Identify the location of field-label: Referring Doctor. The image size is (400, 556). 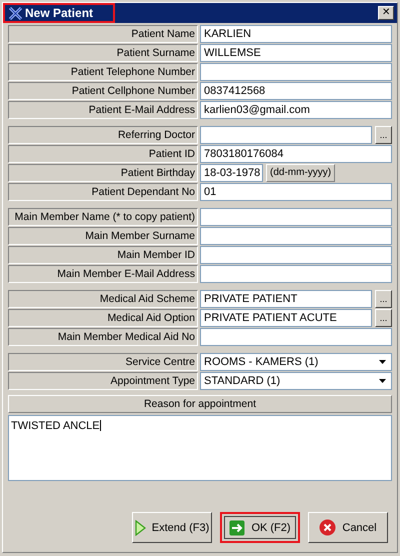
(103, 135).